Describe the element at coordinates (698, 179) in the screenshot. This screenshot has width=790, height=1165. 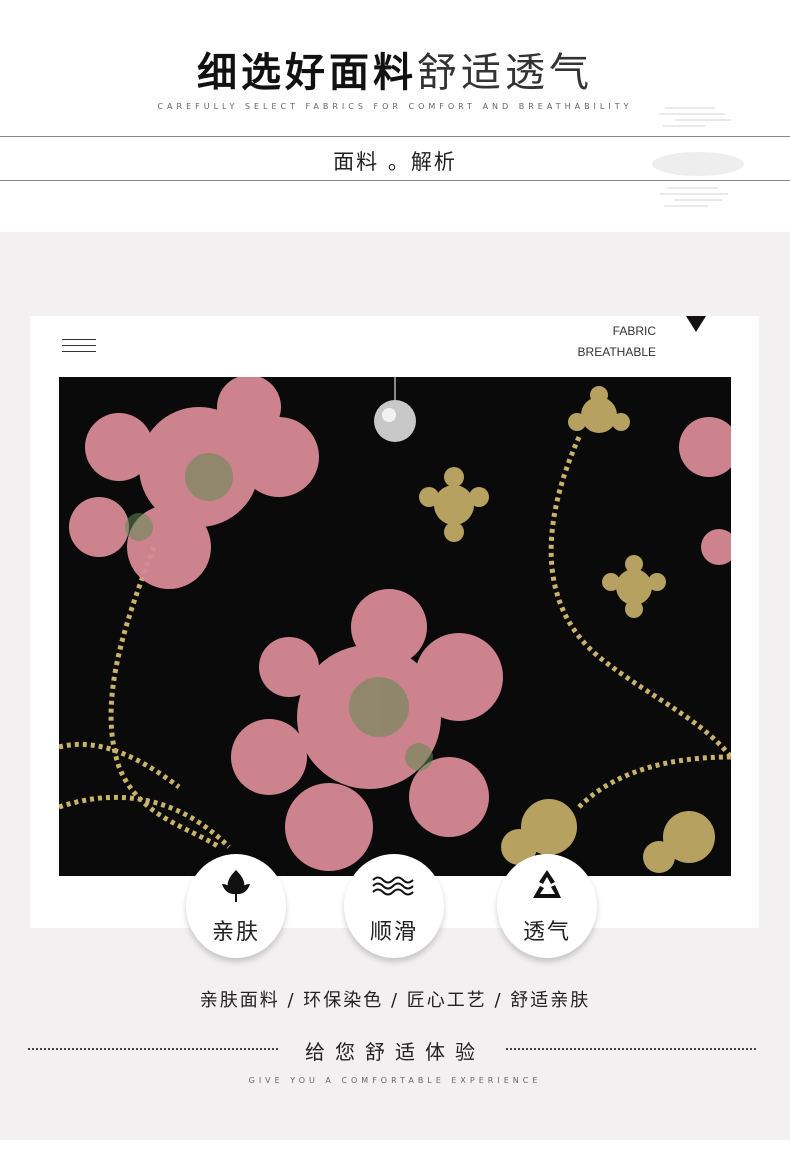
I see `decorative-cloud-icon` at that location.